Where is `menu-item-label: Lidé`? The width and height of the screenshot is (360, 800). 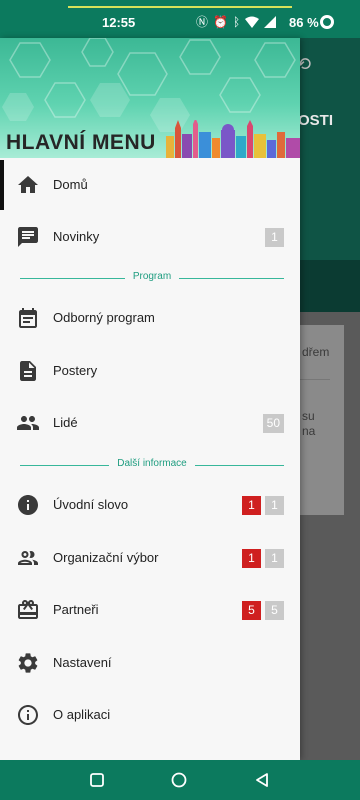 menu-item-label: Lidé is located at coordinates (65, 422).